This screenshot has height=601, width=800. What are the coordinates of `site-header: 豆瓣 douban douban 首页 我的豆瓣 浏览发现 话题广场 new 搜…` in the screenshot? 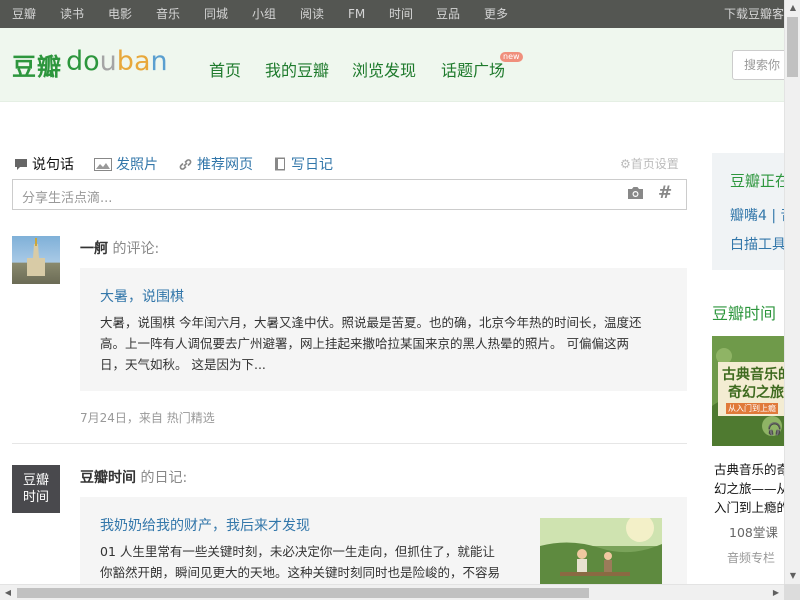 It's located at (396, 65).